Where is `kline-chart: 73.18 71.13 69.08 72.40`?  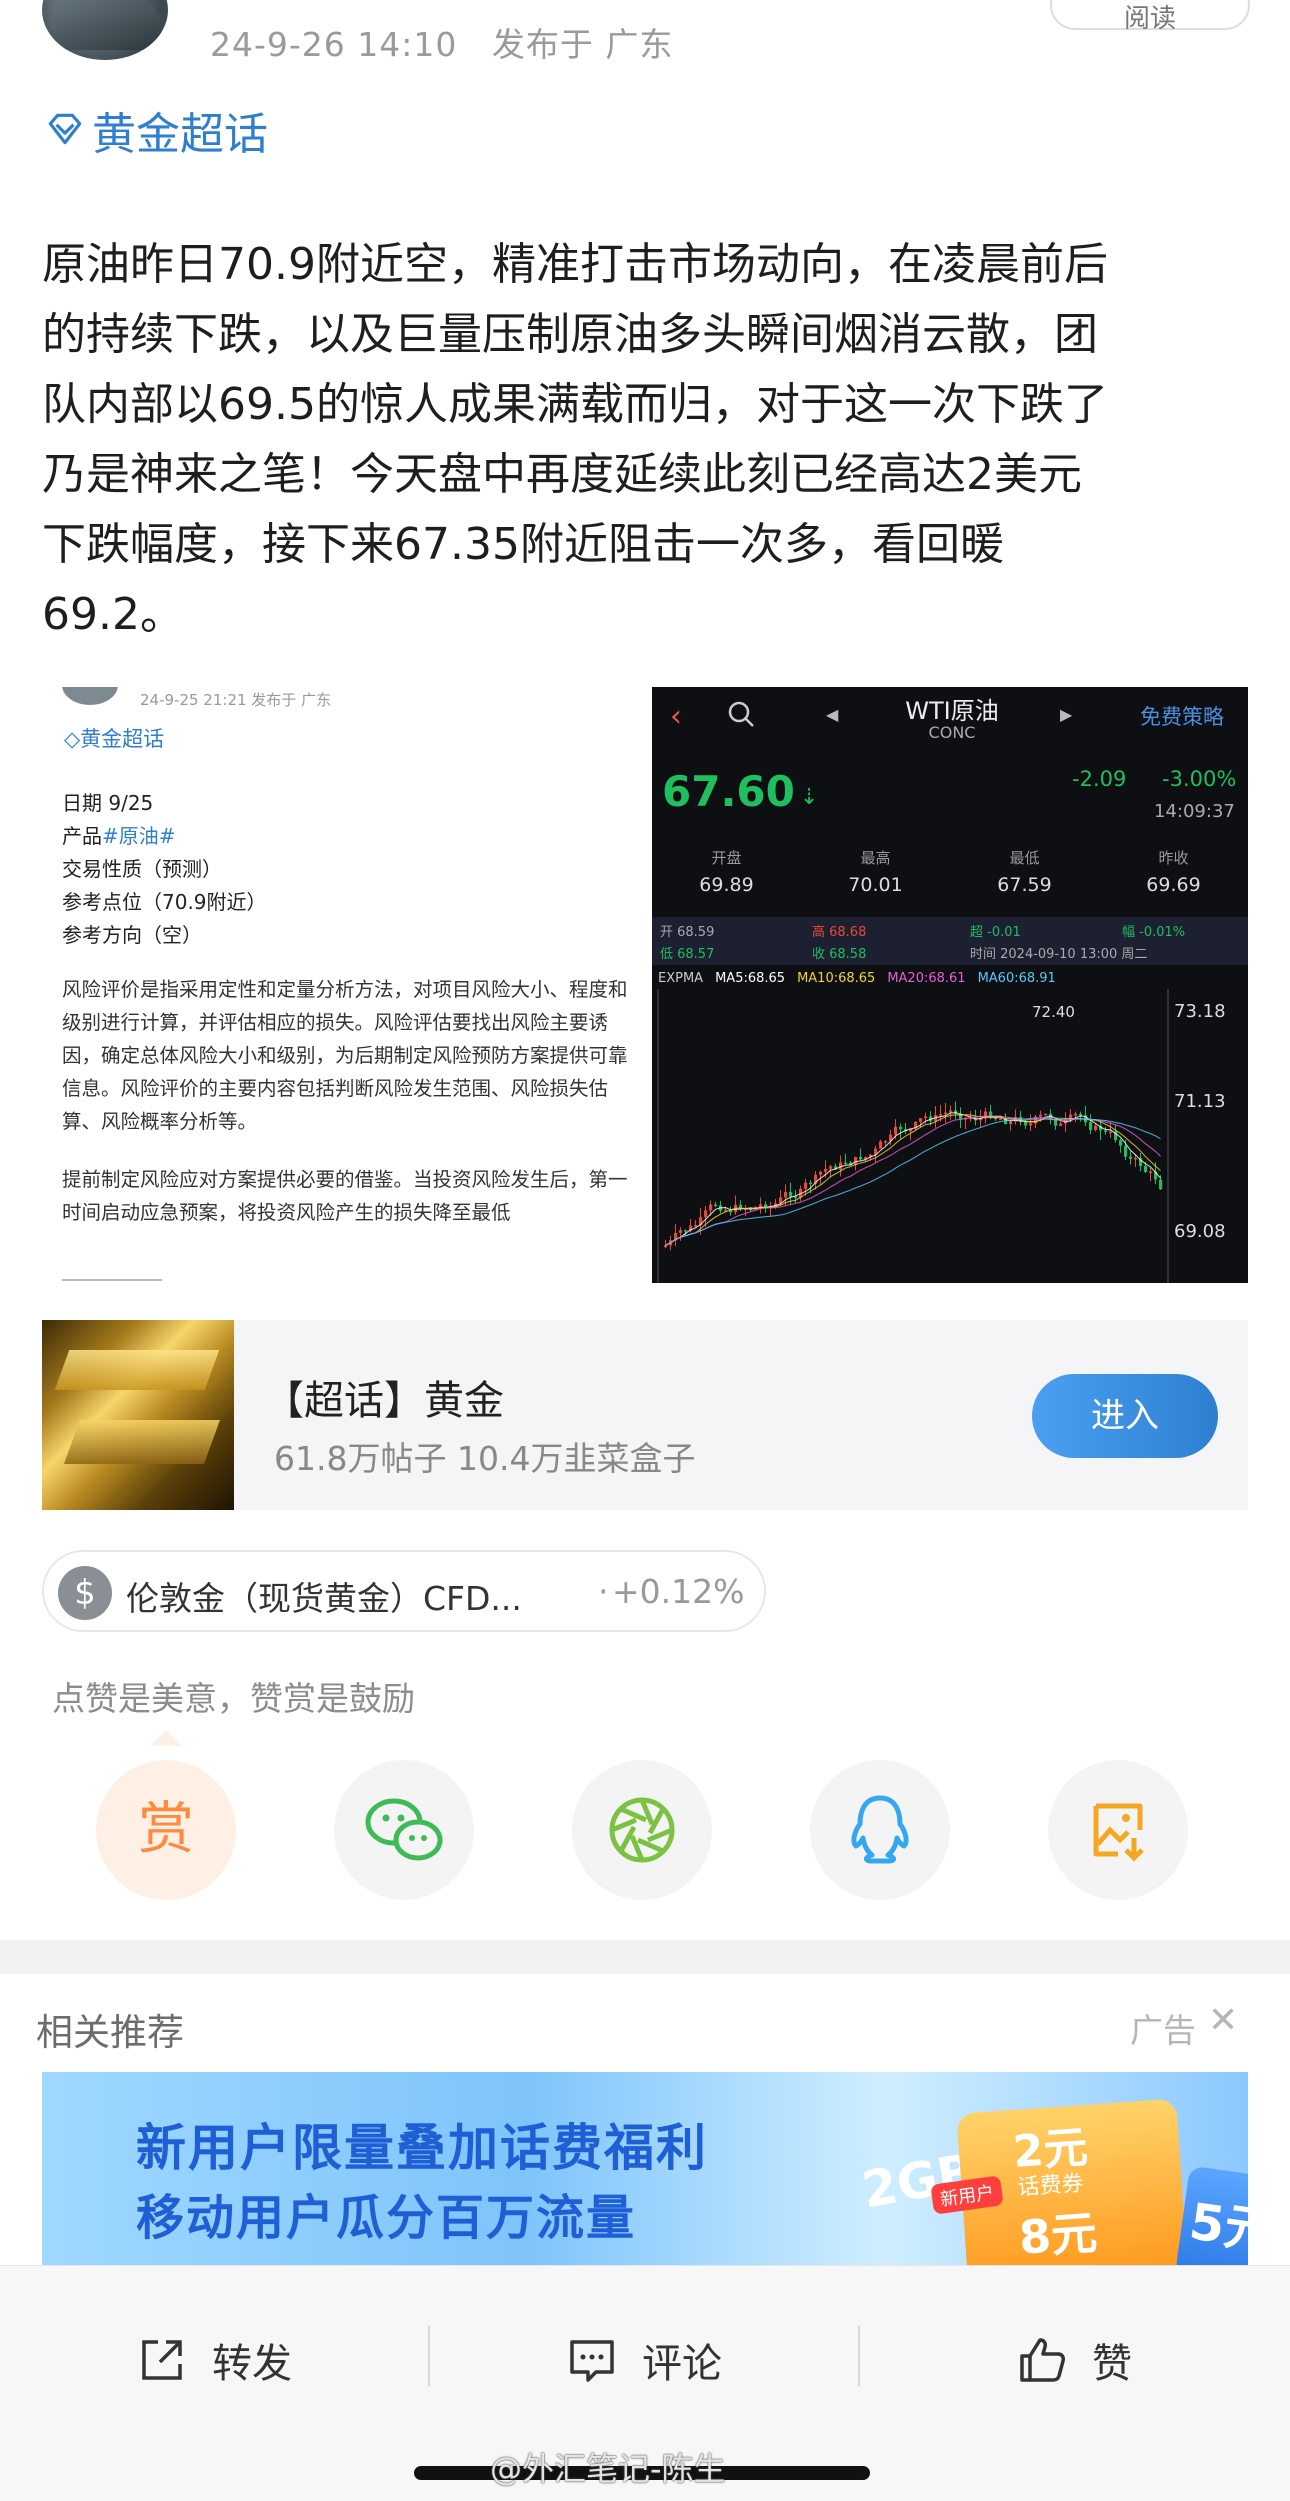
kline-chart: 73.18 71.13 69.08 72.40 is located at coordinates (941, 1136).